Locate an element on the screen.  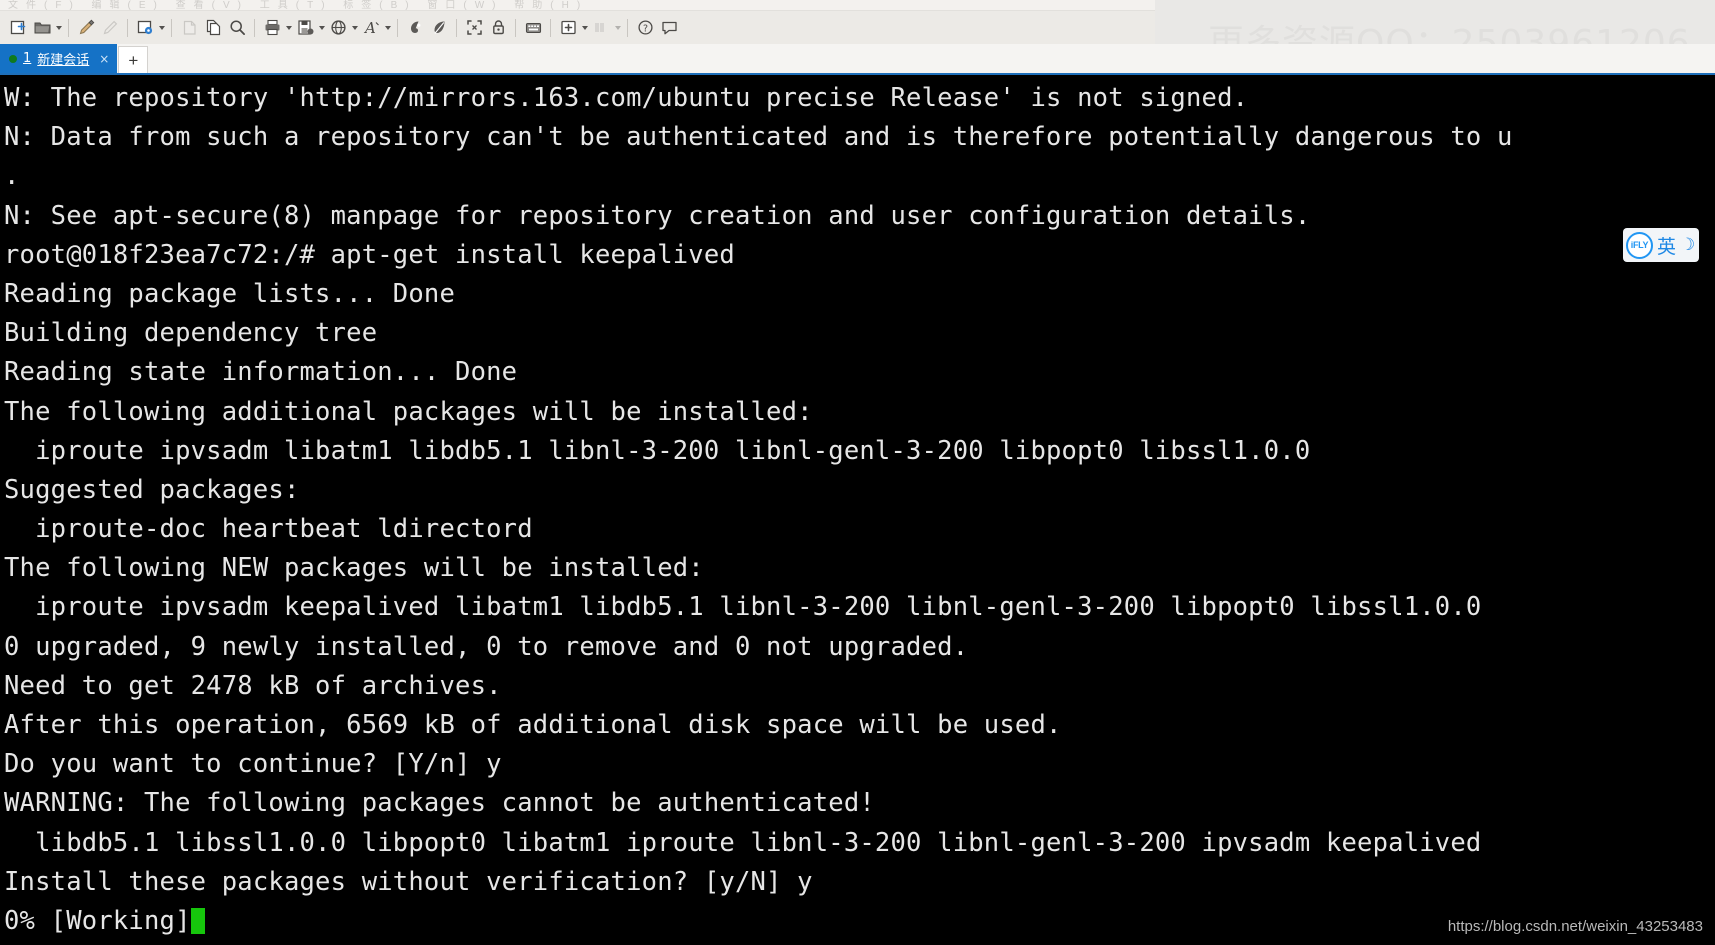
tab-title-label: 新建会话 is located at coordinates (63, 60).